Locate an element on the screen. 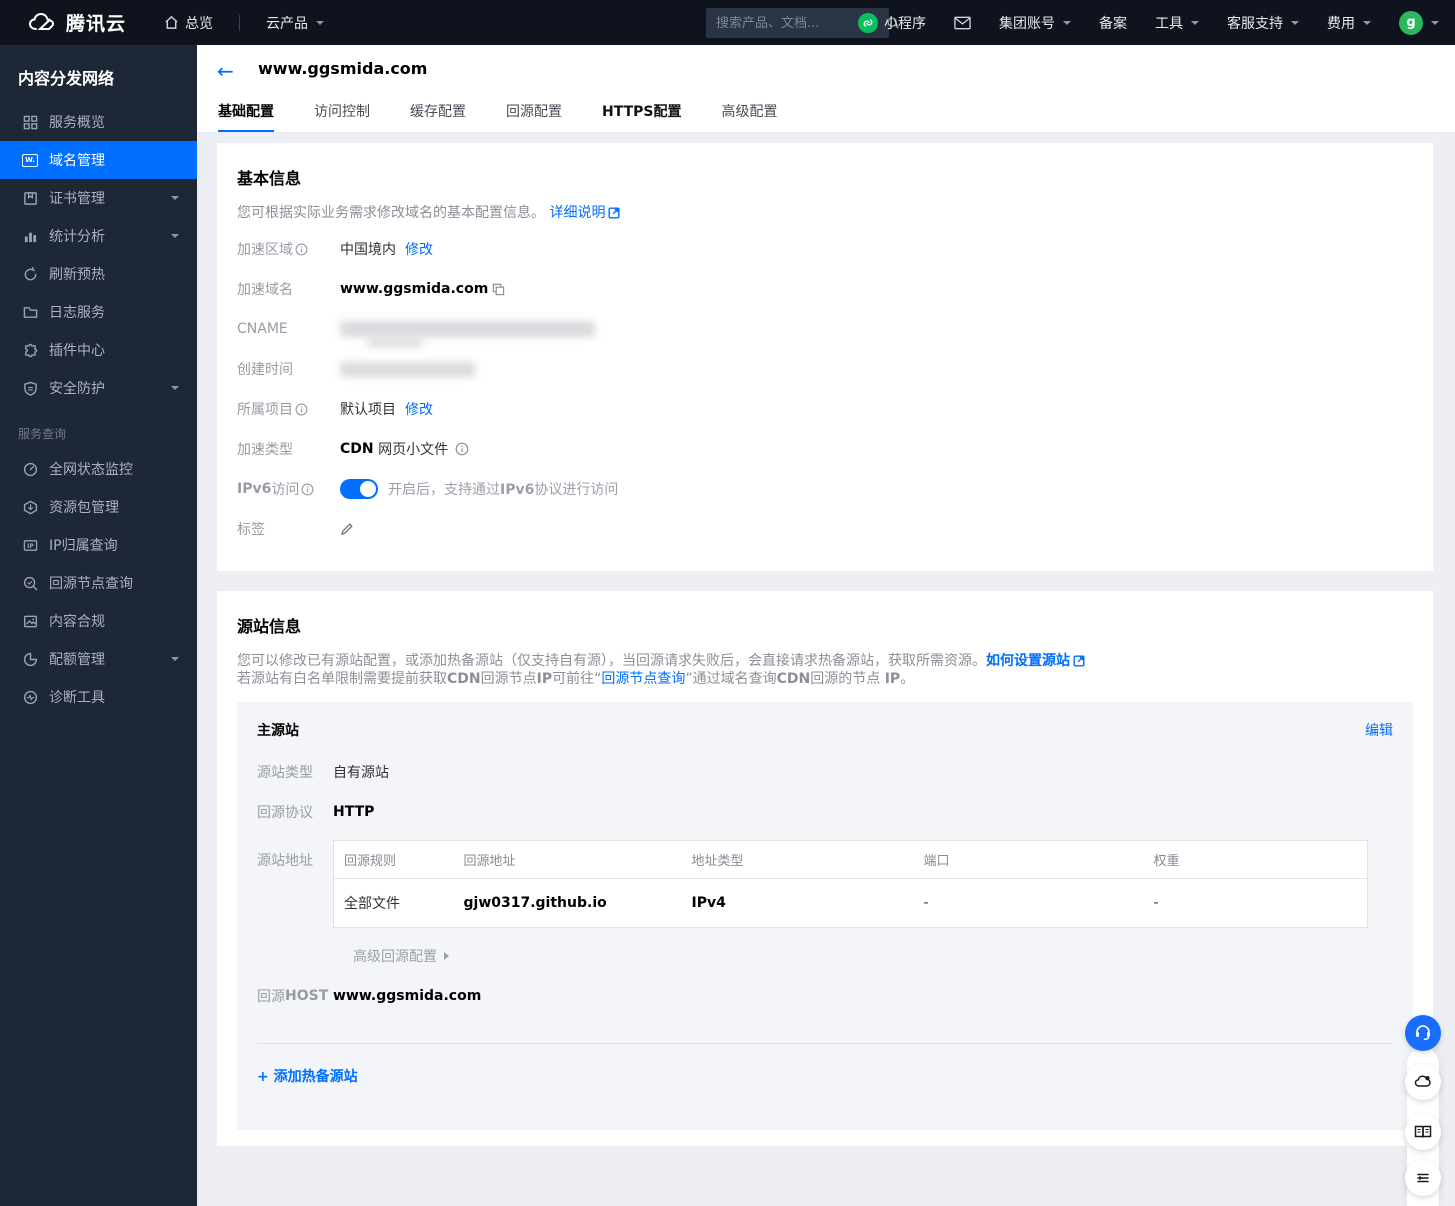  tencent-cloud-logo: 腾讯云 is located at coordinates (77, 22).